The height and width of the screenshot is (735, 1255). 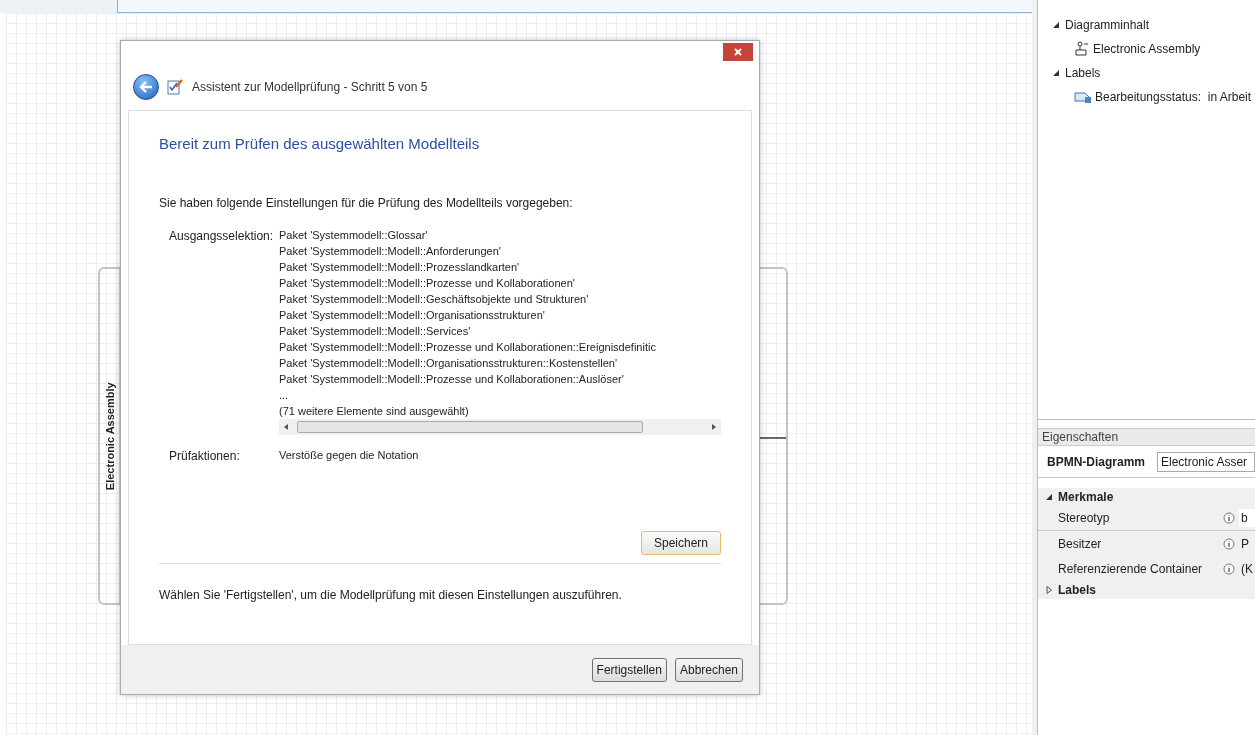 I want to click on save-button: Speichern, so click(x=681, y=543).